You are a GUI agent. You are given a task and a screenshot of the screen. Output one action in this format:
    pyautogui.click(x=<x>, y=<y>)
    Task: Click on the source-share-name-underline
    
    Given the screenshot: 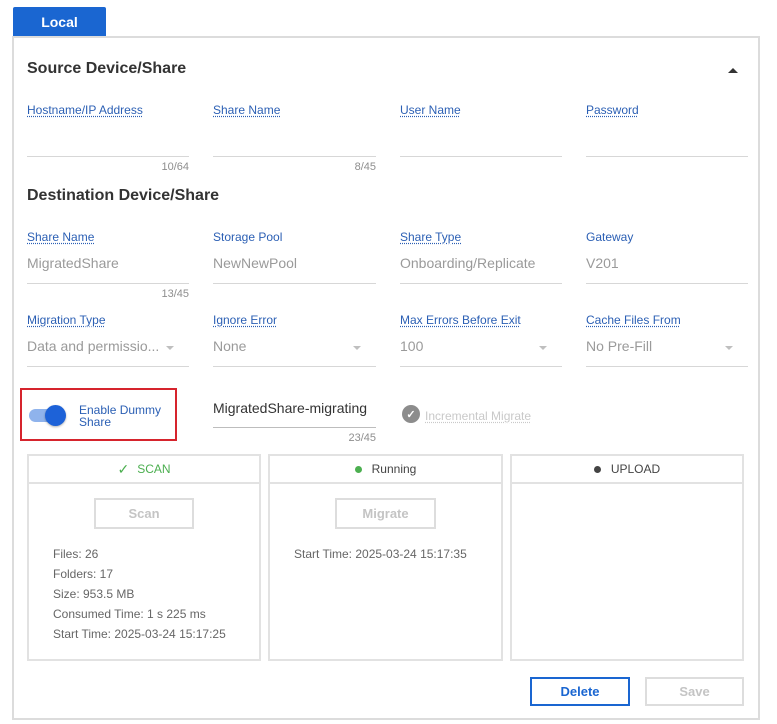 What is the action you would take?
    pyautogui.click(x=294, y=156)
    